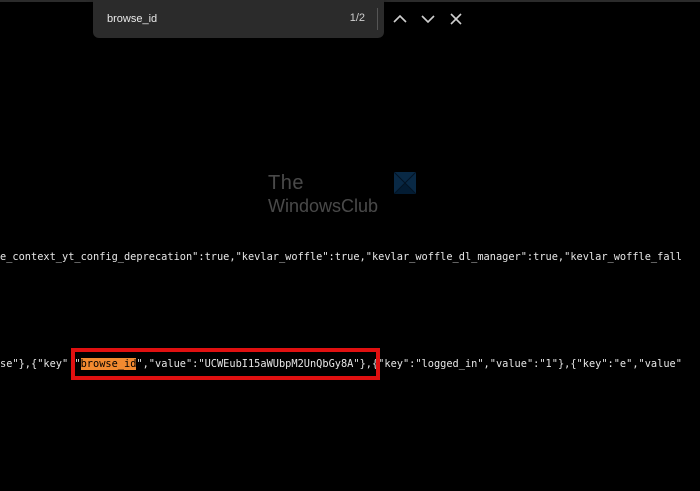  Describe the element at coordinates (277, 19) in the screenshot. I see `find-bar: 1/2` at that location.